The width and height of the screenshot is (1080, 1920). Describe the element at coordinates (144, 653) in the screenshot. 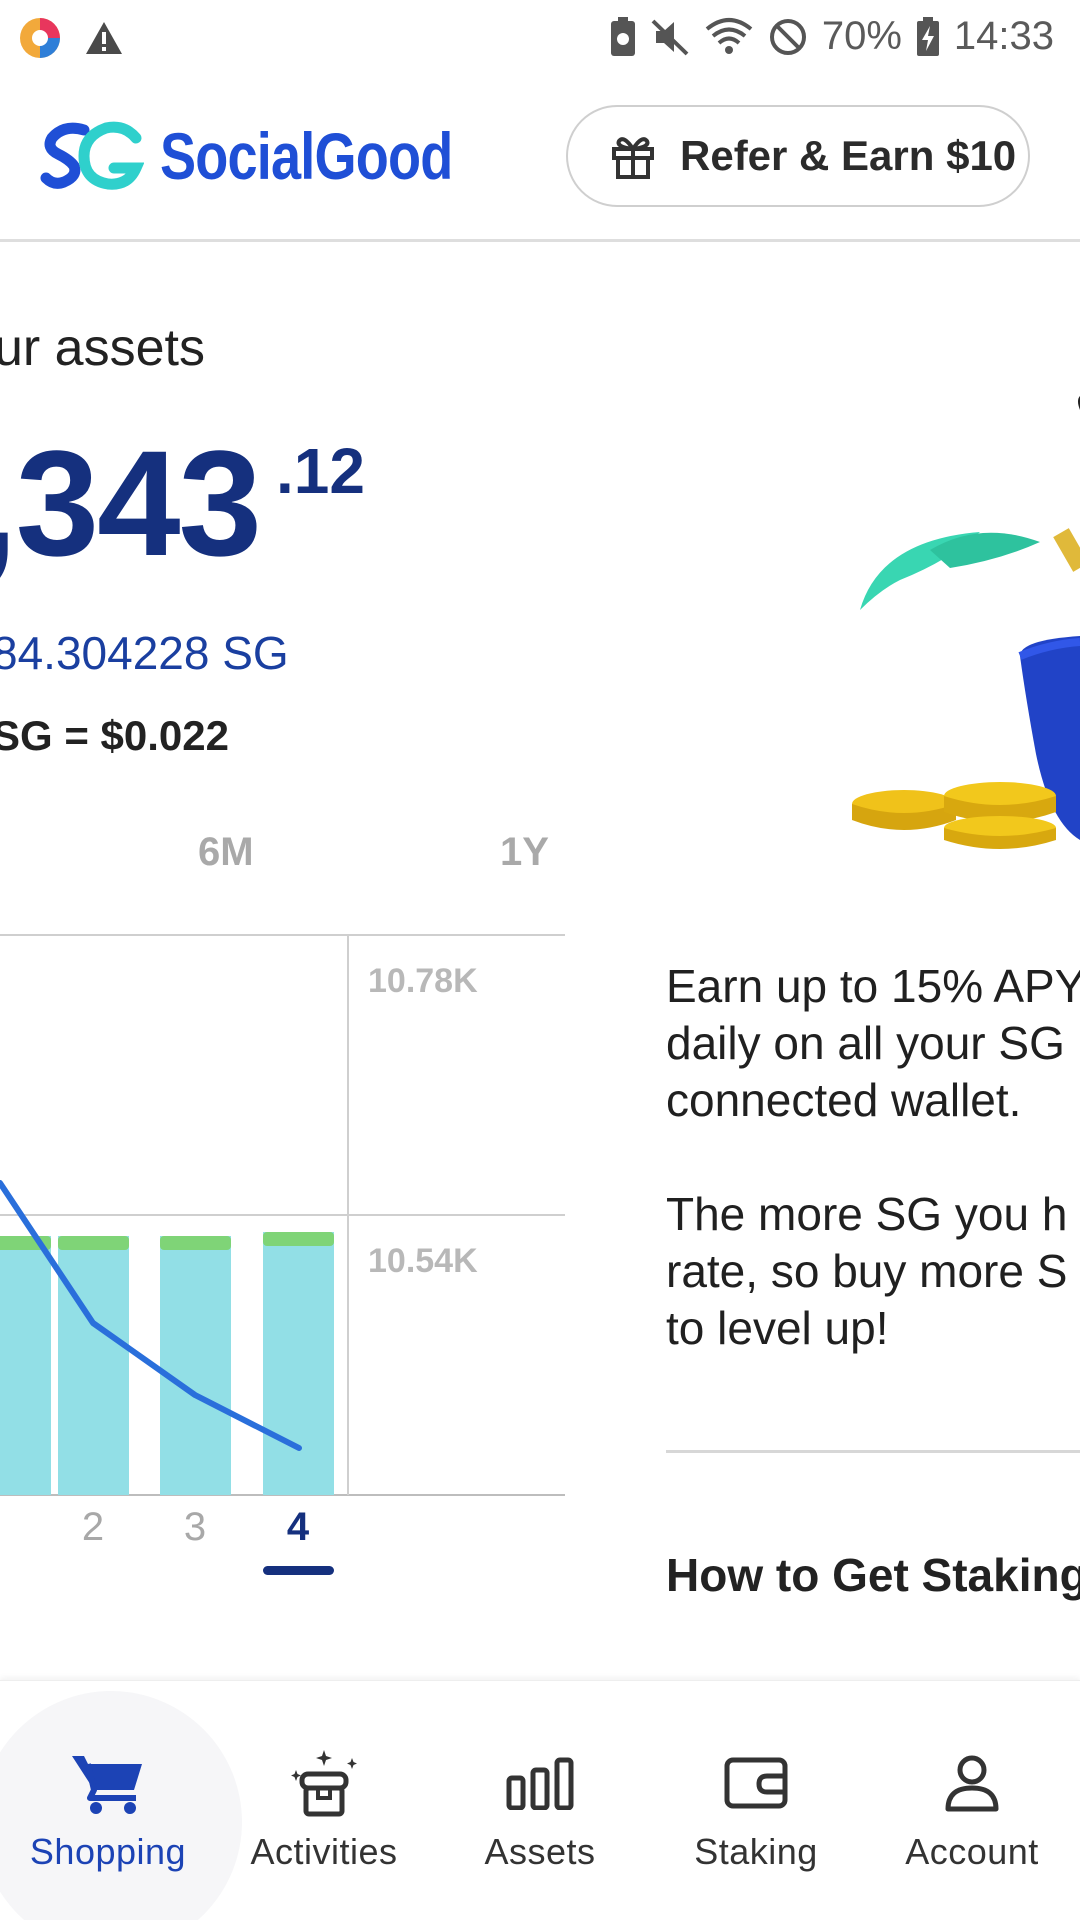

I see `sg-token-amount: 84.304228 SG` at that location.